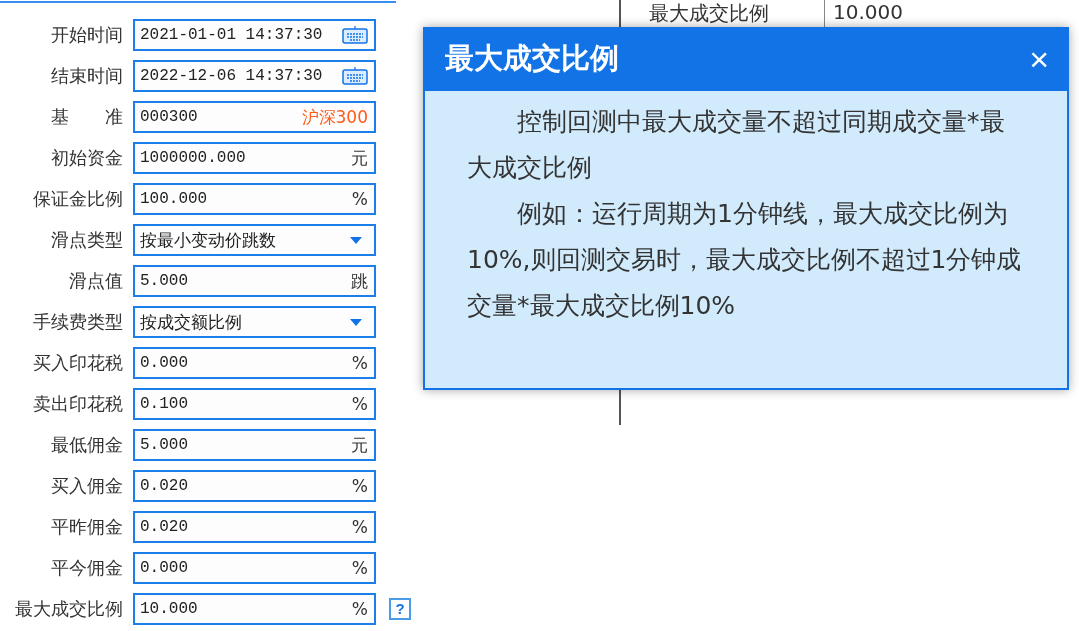 The height and width of the screenshot is (631, 1079). What do you see at coordinates (86, 117) in the screenshot?
I see `field-label: 基 准` at bounding box center [86, 117].